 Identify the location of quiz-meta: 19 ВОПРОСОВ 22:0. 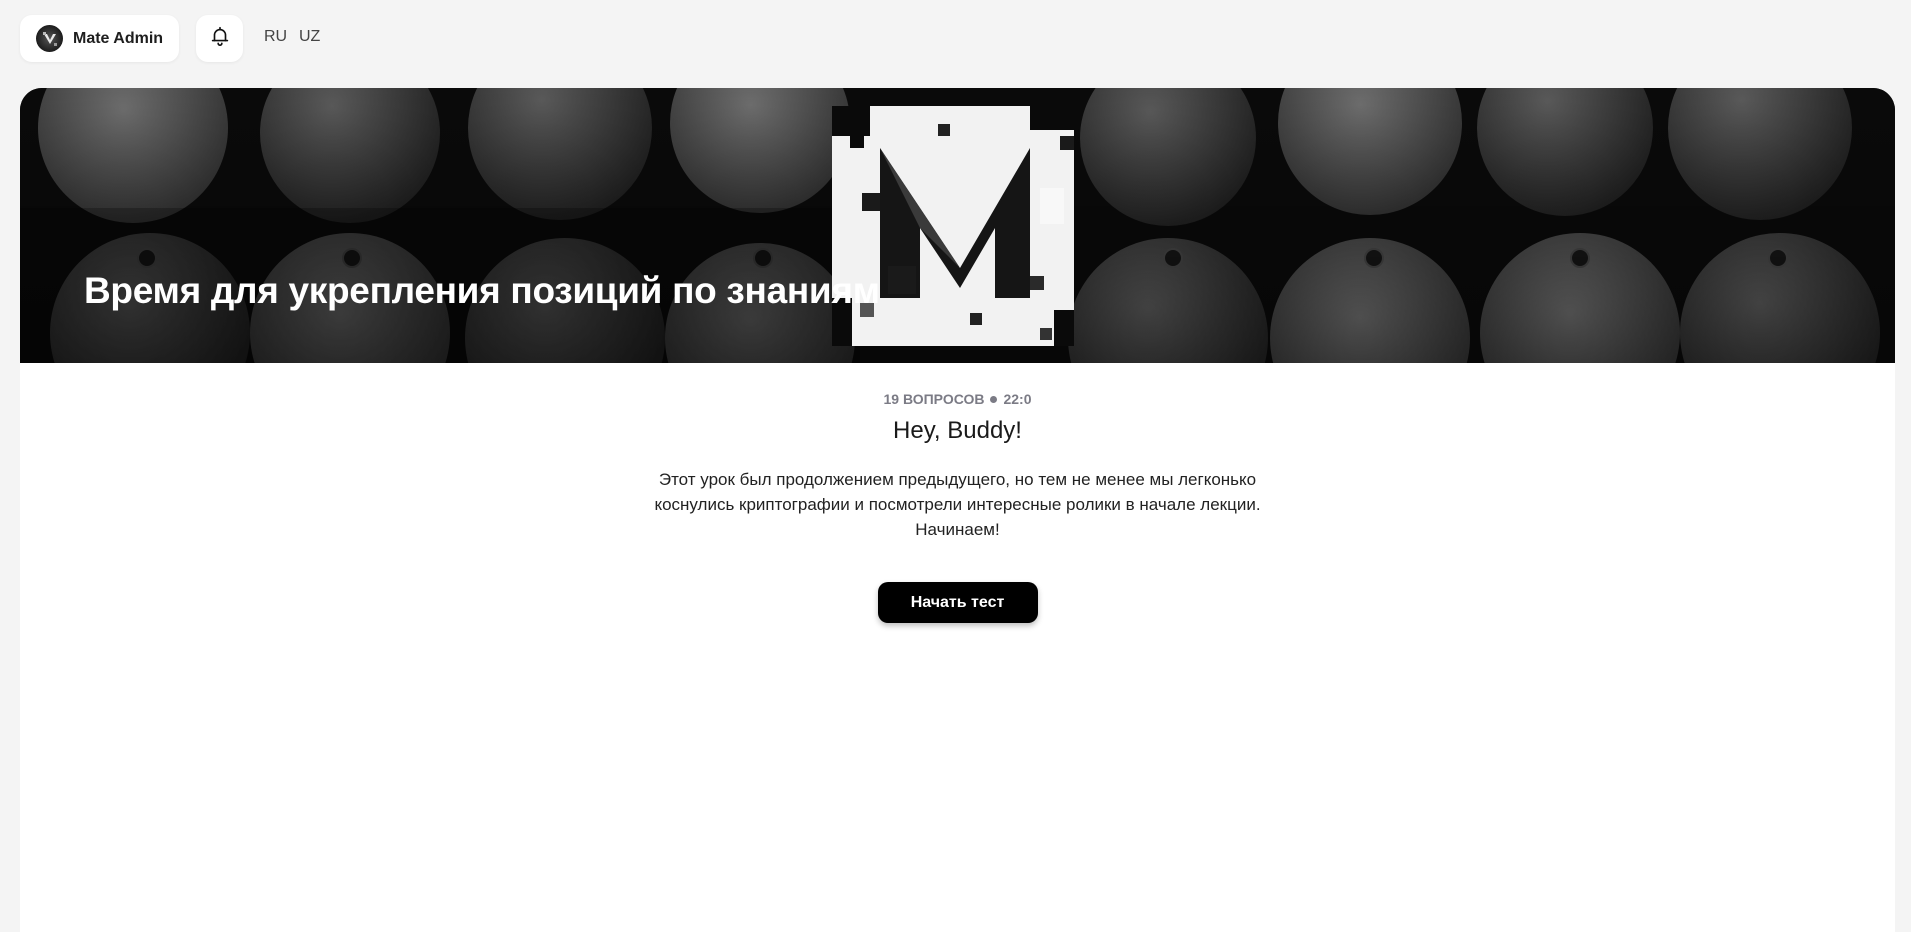
(957, 399).